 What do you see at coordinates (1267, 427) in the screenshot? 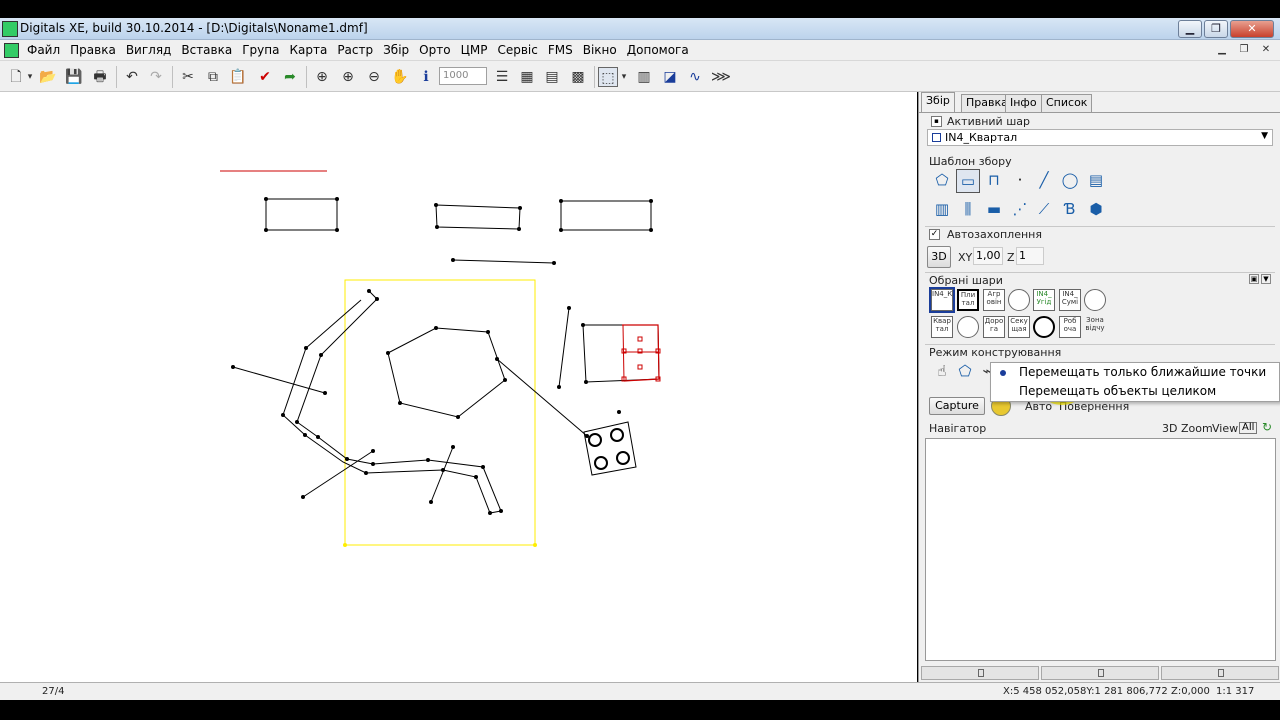
I see `refresh-icon: ↻` at bounding box center [1267, 427].